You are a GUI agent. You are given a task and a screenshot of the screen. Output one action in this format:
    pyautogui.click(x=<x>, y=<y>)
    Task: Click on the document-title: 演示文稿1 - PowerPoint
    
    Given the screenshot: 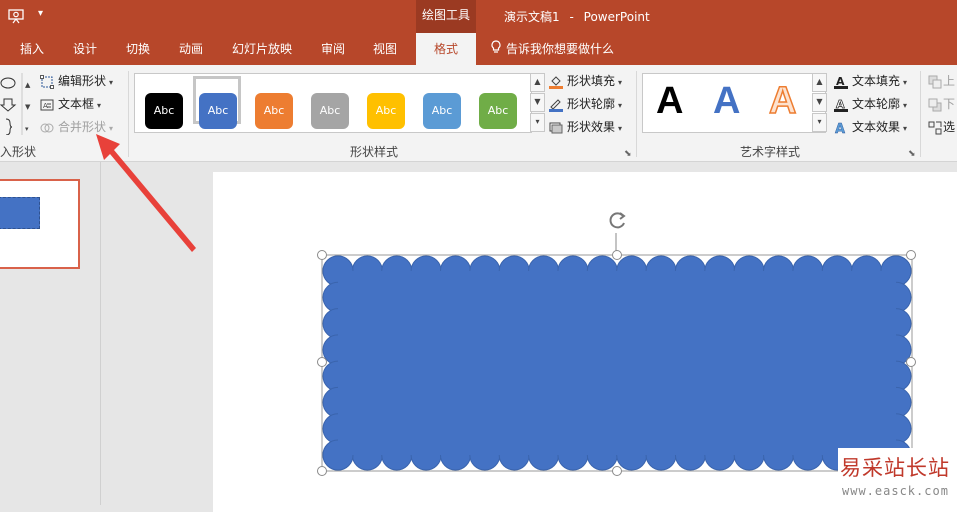 What is the action you would take?
    pyautogui.click(x=577, y=16)
    